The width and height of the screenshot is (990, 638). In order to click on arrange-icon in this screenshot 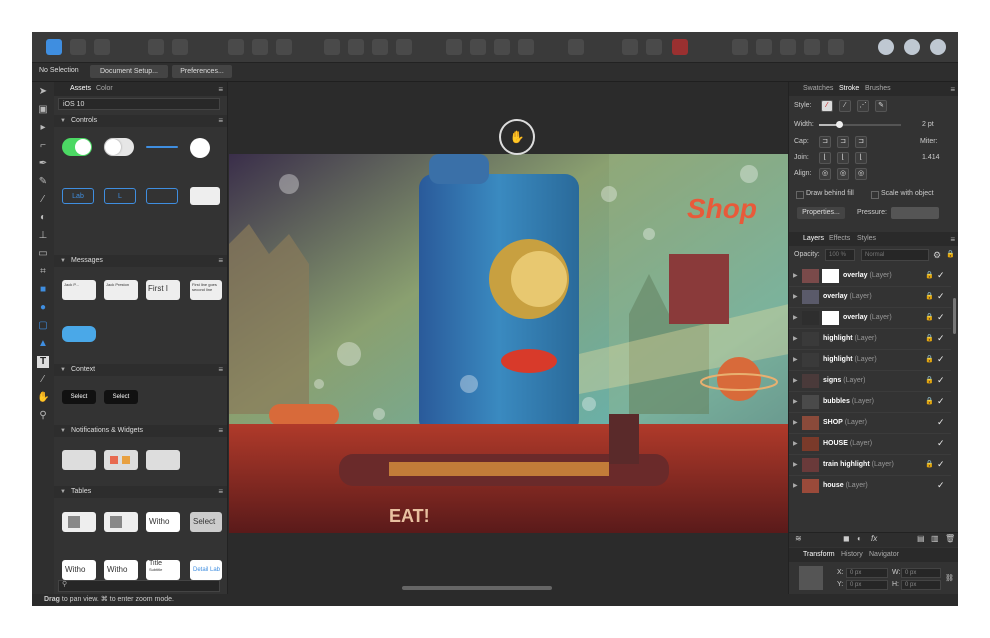, I will do `click(526, 47)`.